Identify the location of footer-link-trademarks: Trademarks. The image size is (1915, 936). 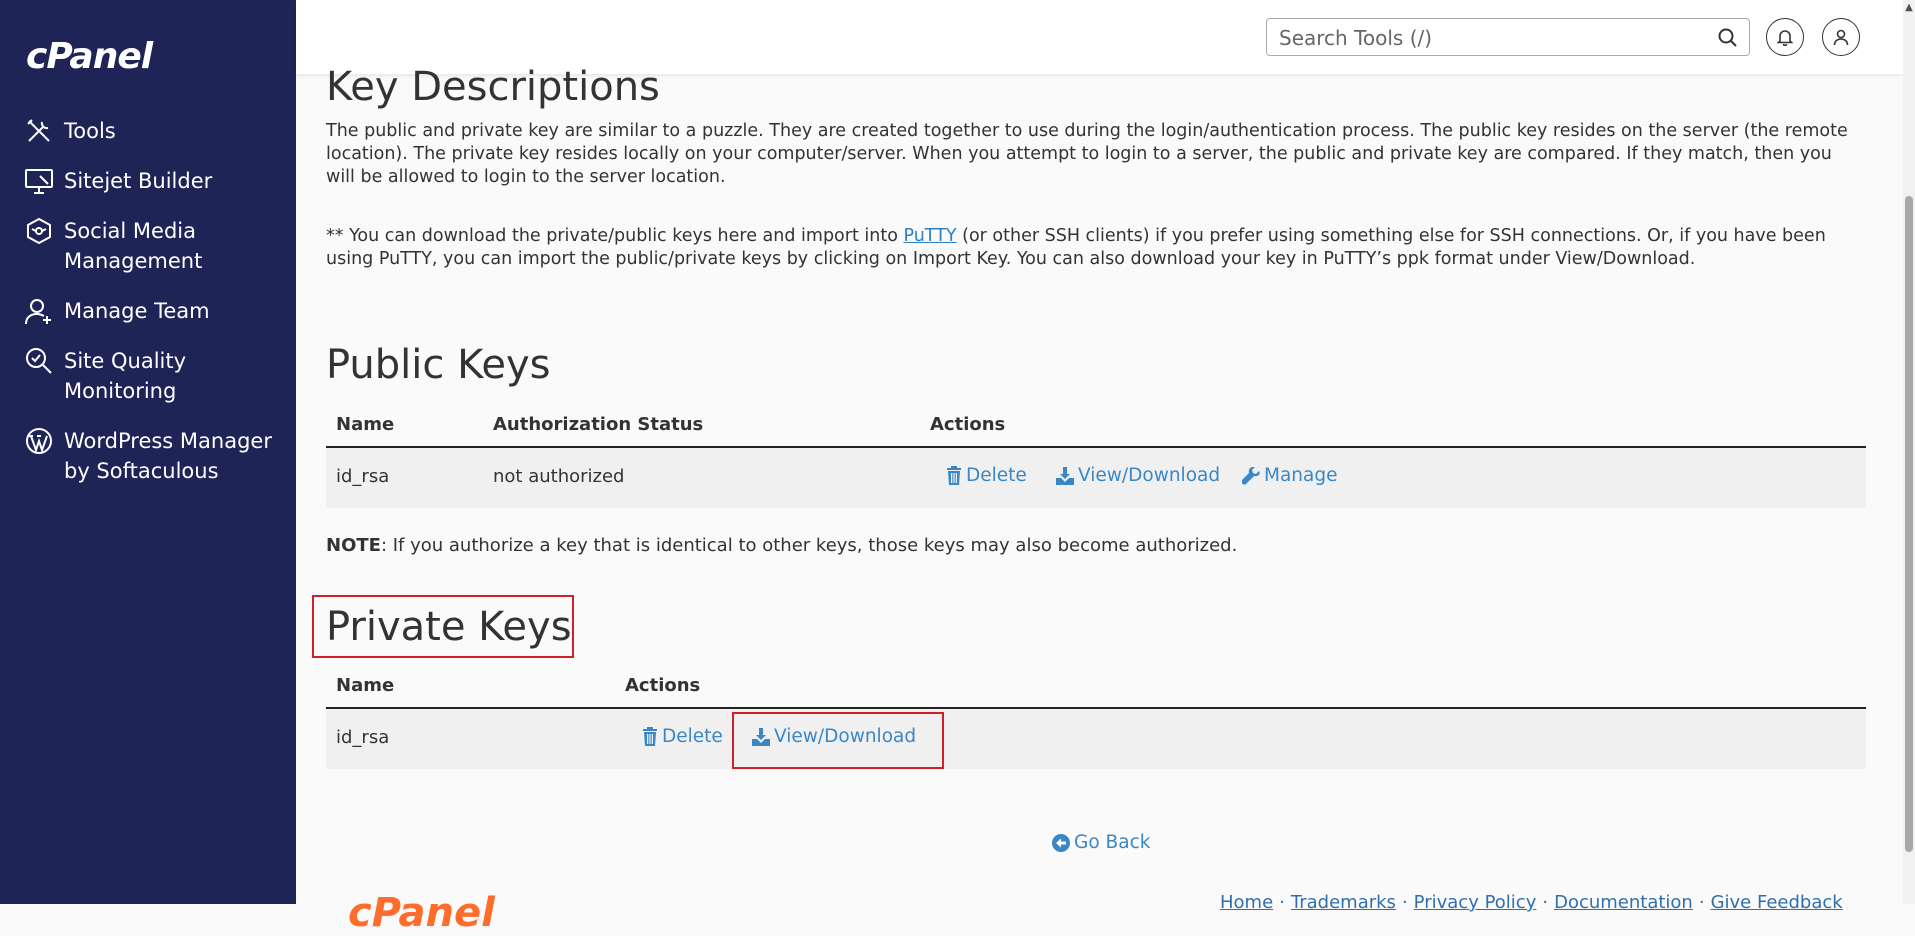
(1343, 902).